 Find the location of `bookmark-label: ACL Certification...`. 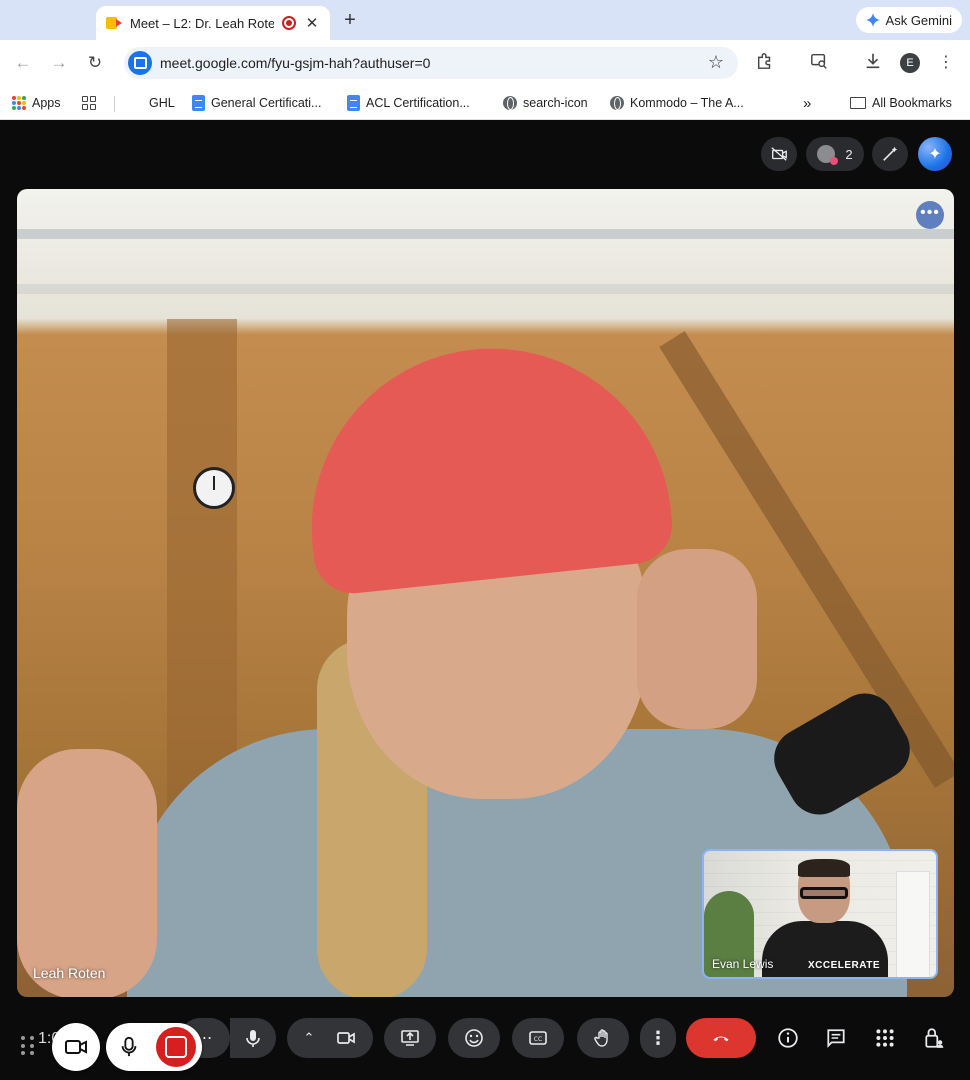

bookmark-label: ACL Certification... is located at coordinates (418, 103).